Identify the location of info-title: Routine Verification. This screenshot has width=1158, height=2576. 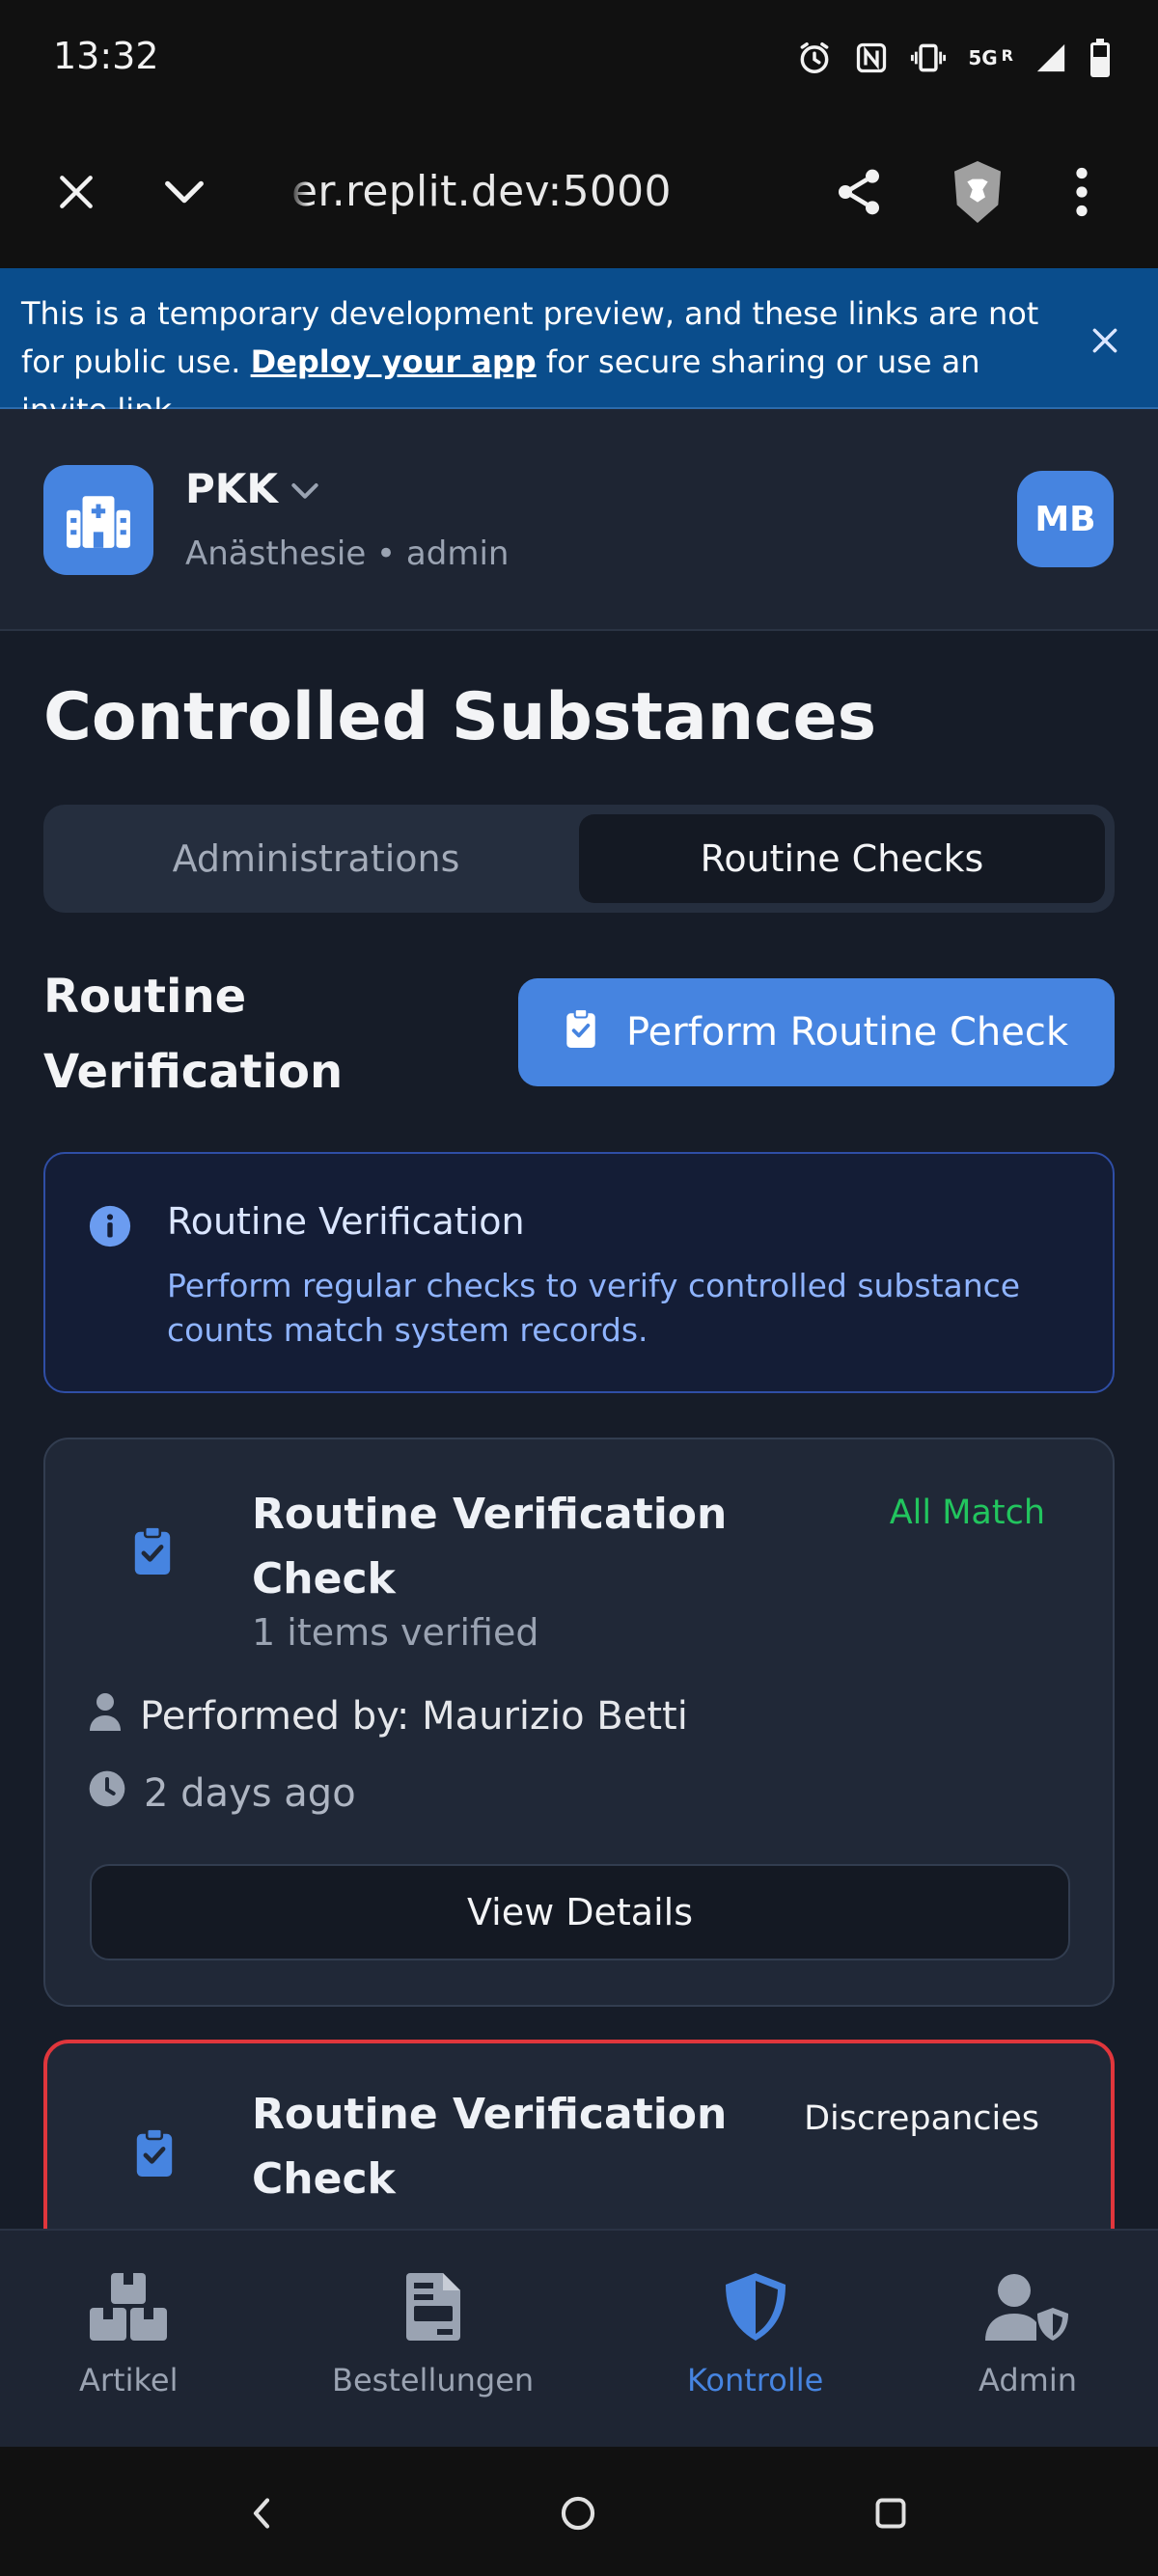
(346, 1221).